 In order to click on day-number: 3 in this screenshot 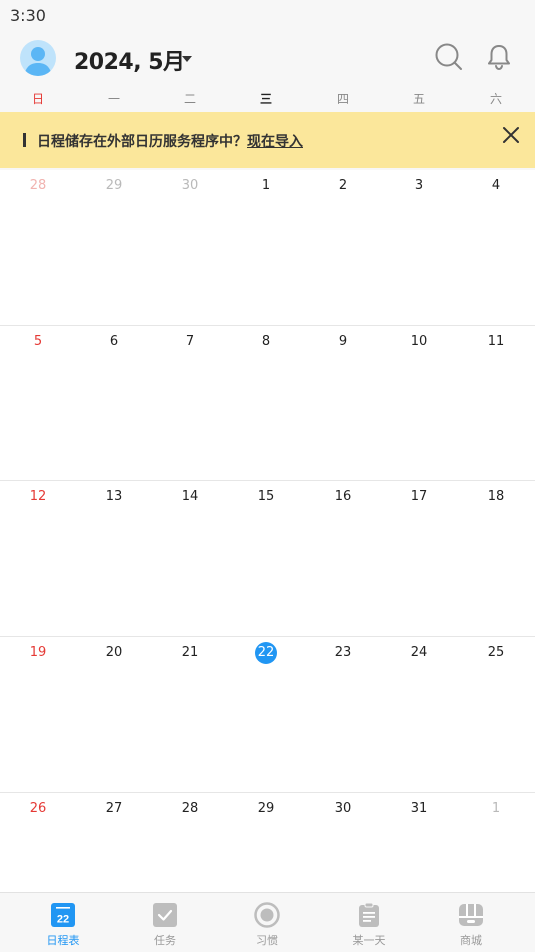, I will do `click(419, 185)`.